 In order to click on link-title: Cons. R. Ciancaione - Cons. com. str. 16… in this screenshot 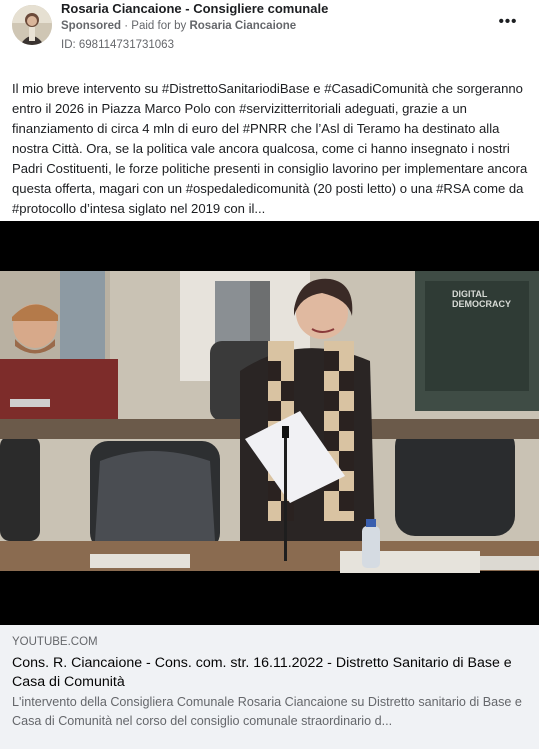, I will do `click(271, 673)`.